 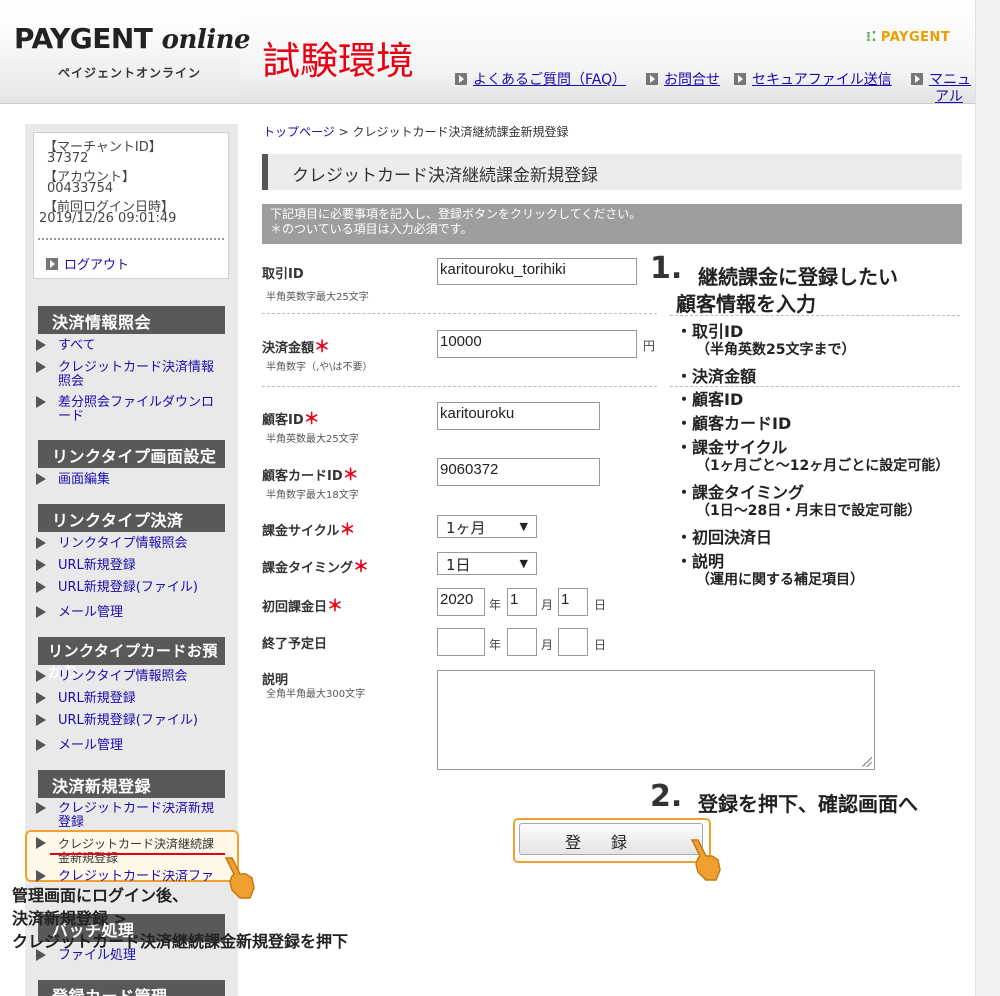 I want to click on end-date-year-input, so click(x=461, y=642).